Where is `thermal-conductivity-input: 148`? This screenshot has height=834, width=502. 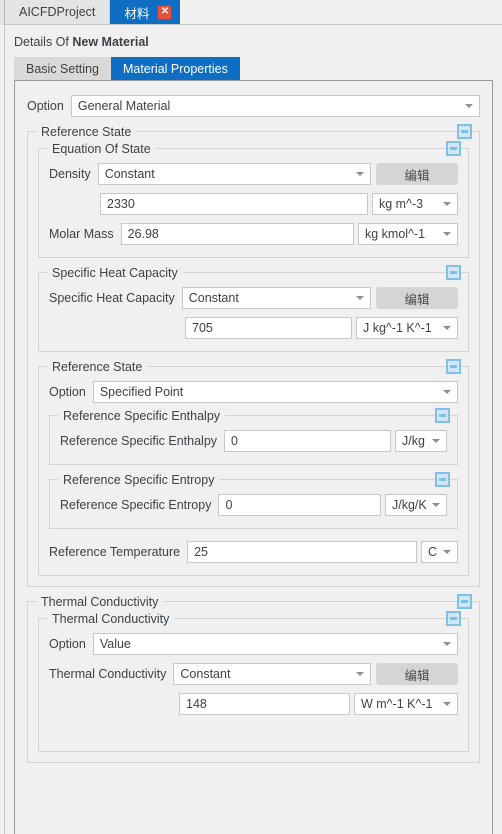 thermal-conductivity-input: 148 is located at coordinates (264, 704).